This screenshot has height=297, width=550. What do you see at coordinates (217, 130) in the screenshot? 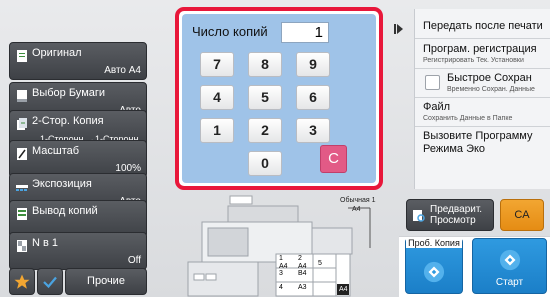
I see `key-1: 1` at bounding box center [217, 130].